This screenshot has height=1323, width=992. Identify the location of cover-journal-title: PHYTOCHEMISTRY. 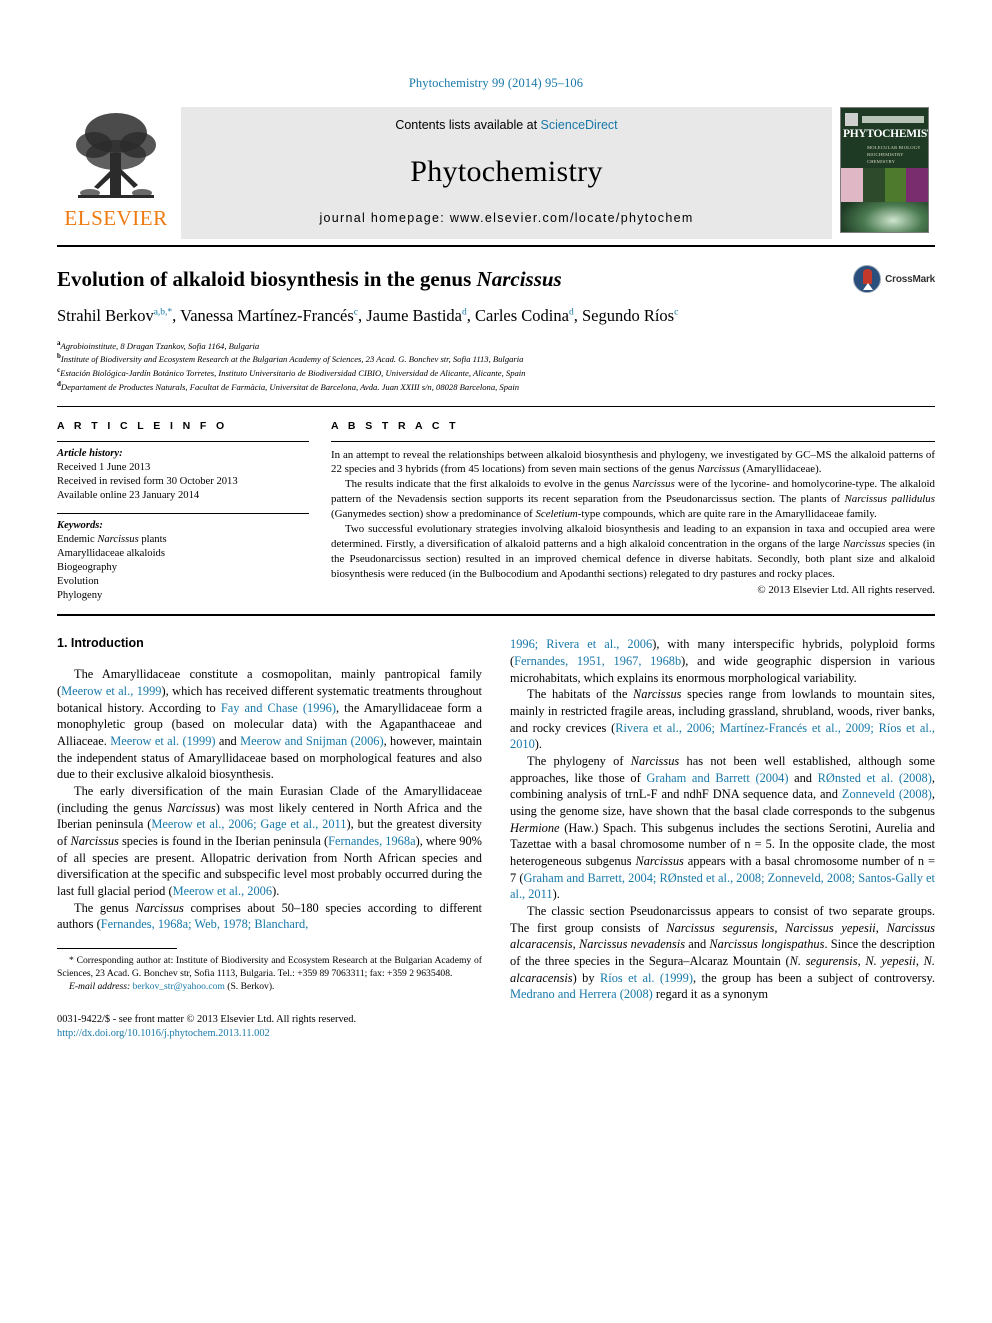
(885, 134).